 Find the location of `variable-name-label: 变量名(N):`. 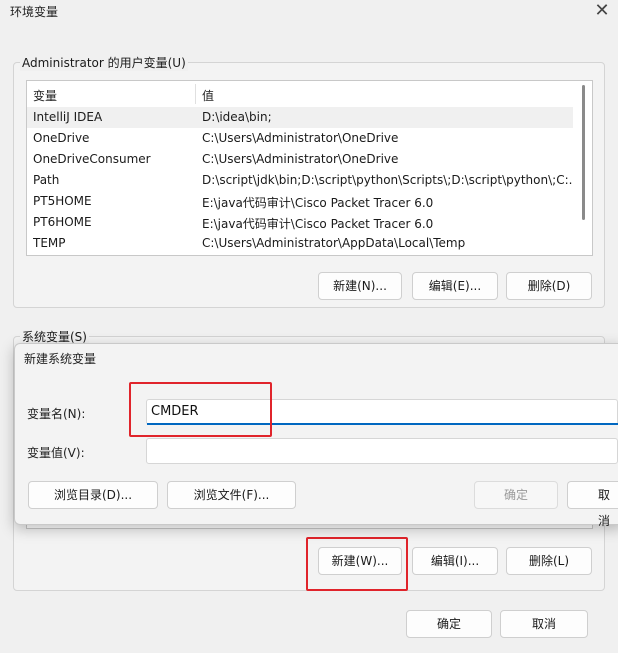

variable-name-label: 变量名(N): is located at coordinates (56, 414).